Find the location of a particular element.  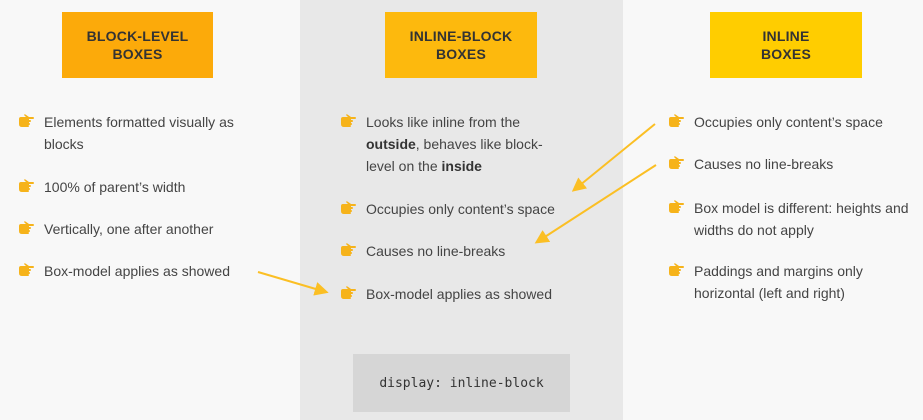

block-item-1: Elements formatted visually as blocks is located at coordinates (141, 133).